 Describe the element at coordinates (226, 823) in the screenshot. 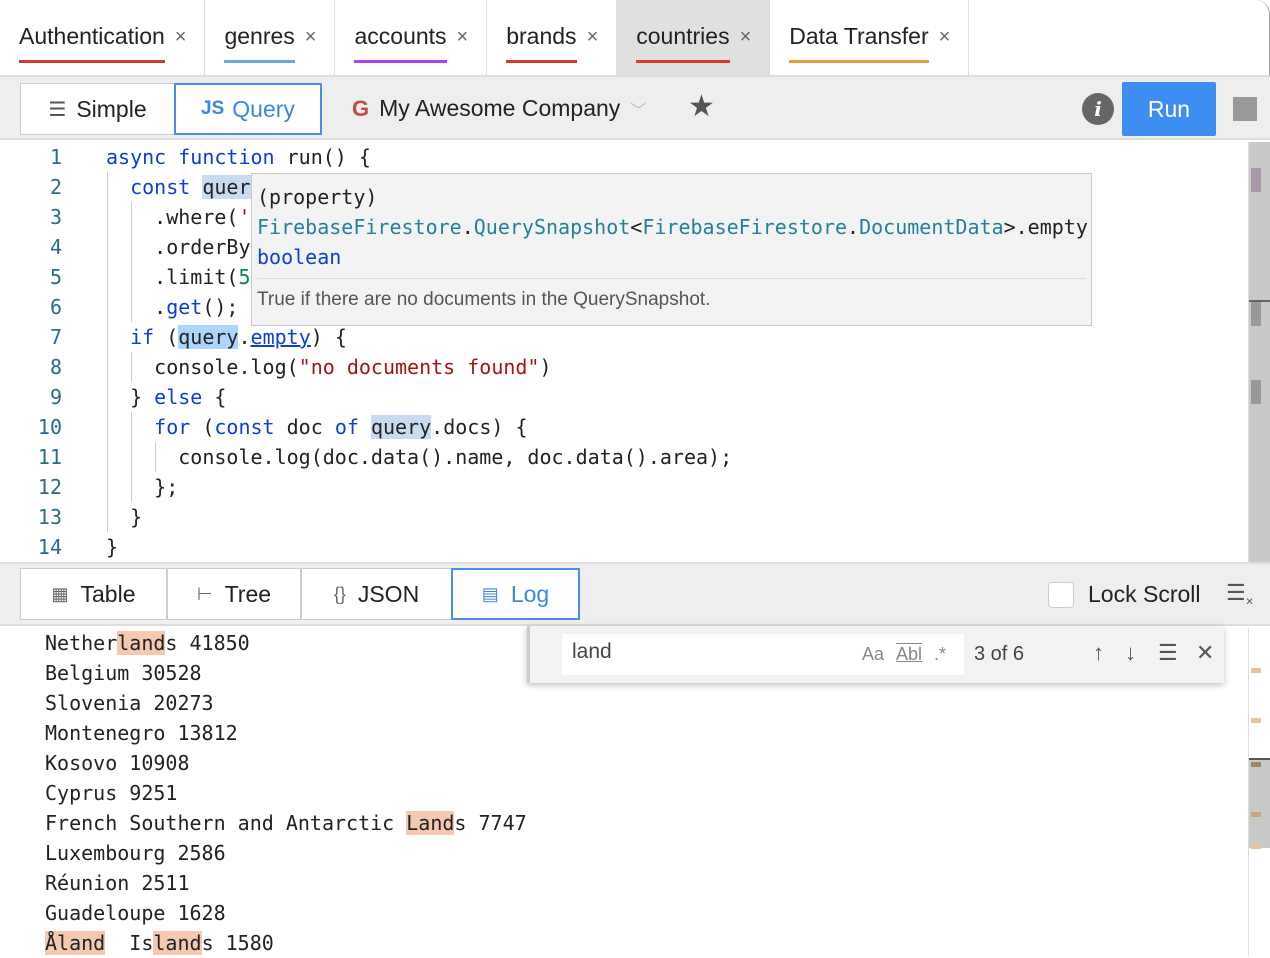

I see `log-token: French Southern and Antarctic` at that location.